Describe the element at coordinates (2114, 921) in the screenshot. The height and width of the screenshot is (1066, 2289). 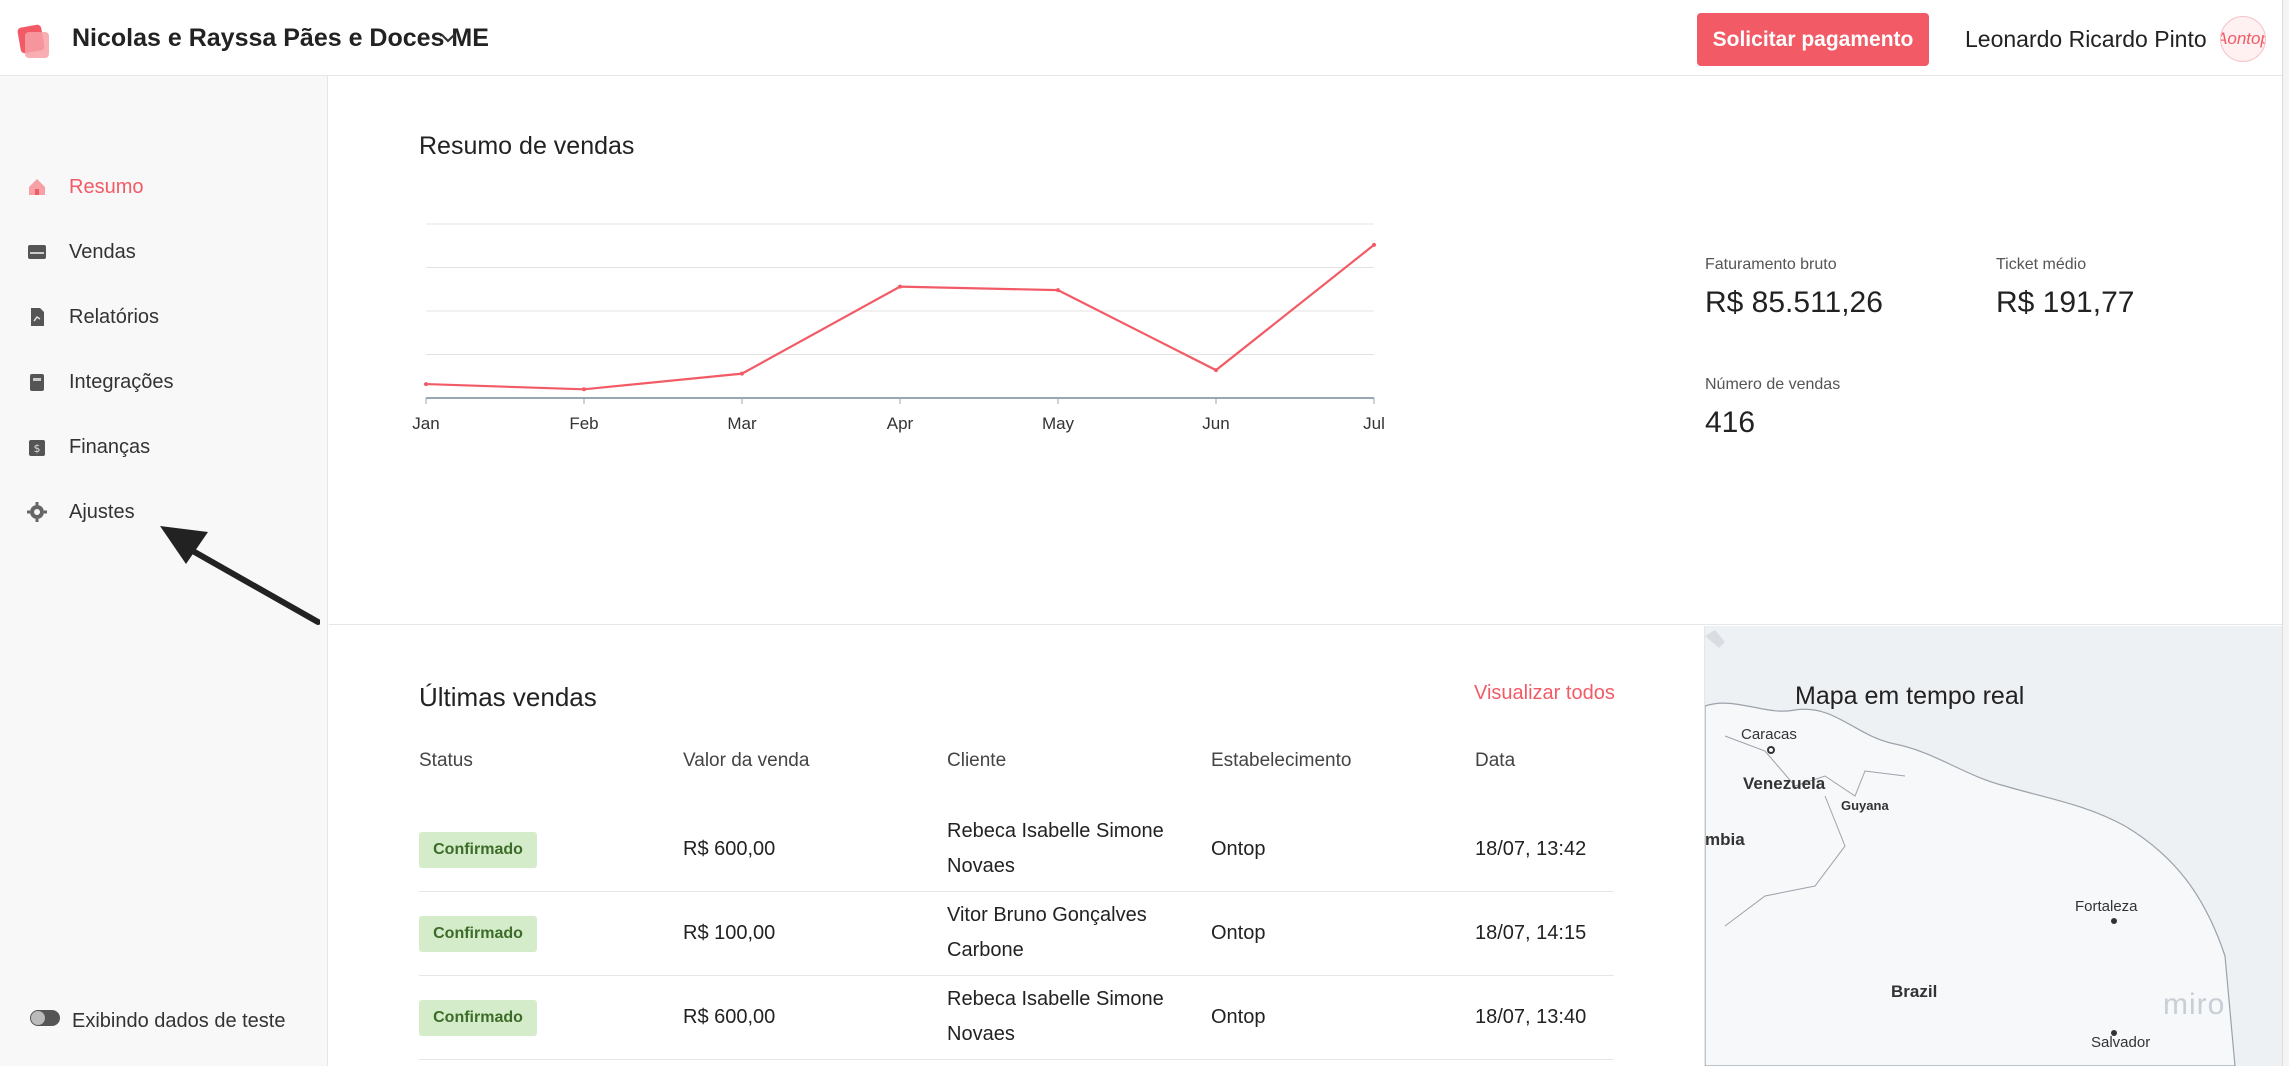
I see `fortaleza-marker` at that location.